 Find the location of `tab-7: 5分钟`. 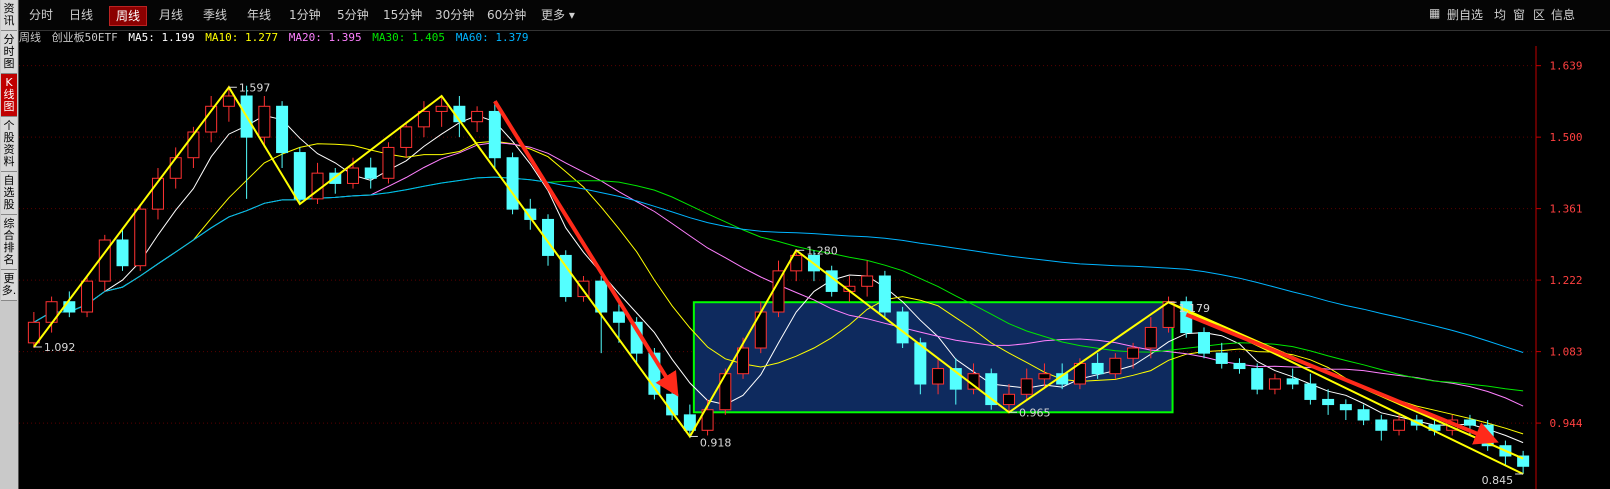

tab-7: 5分钟 is located at coordinates (353, 15).